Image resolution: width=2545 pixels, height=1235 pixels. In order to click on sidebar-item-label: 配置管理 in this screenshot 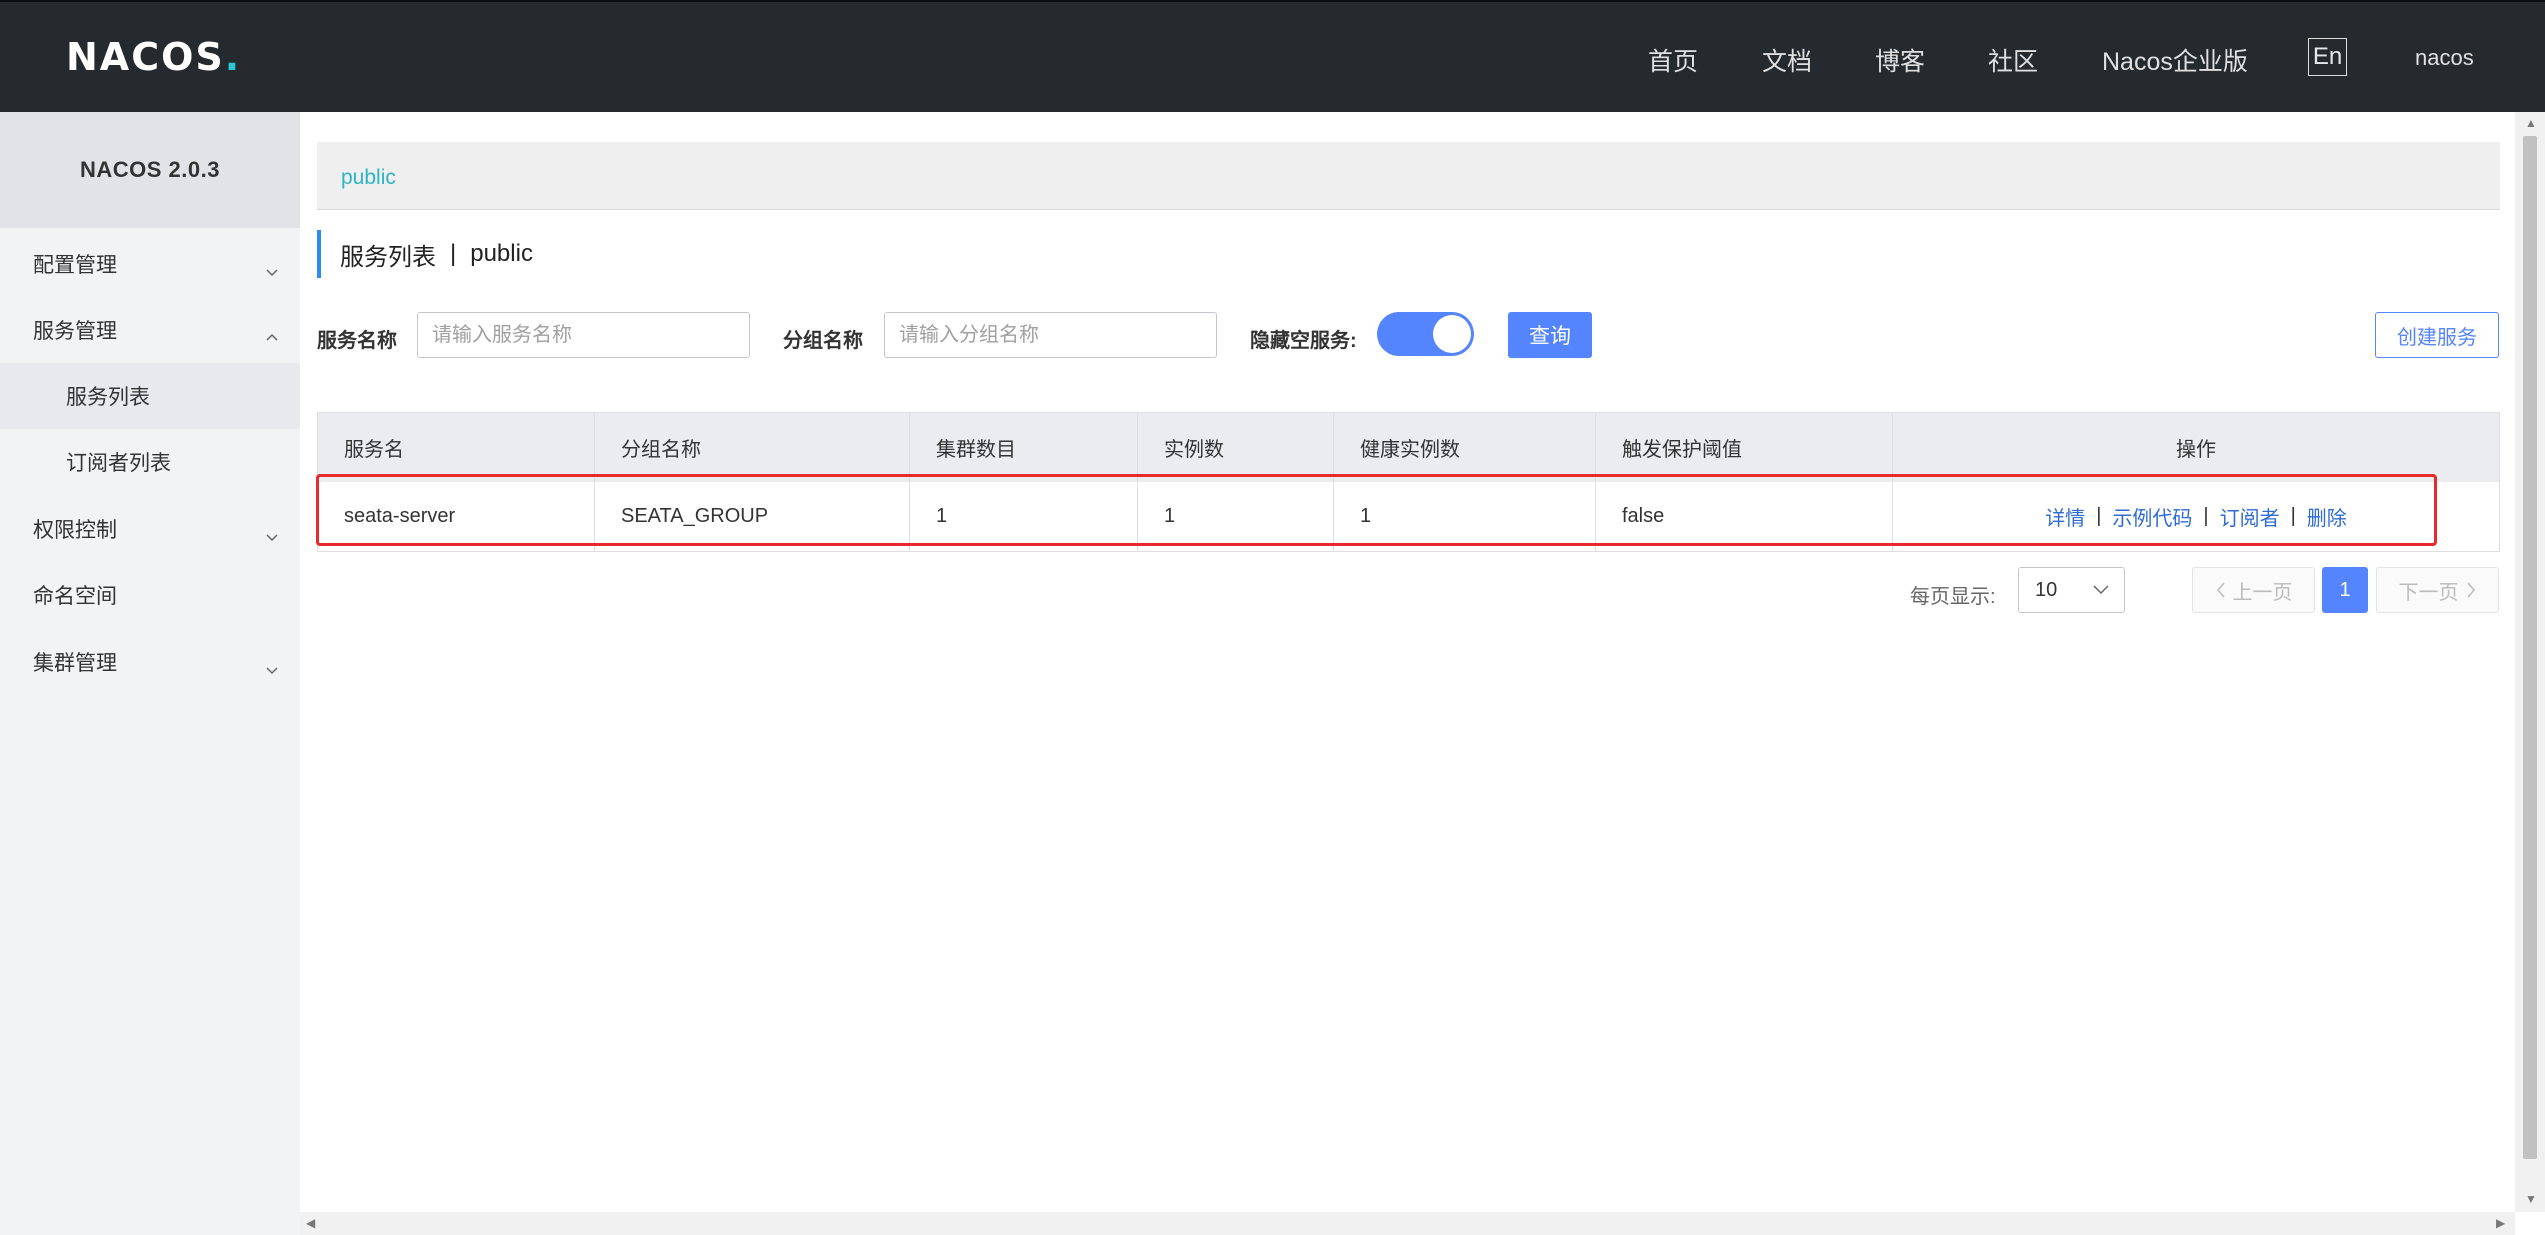, I will do `click(75, 265)`.